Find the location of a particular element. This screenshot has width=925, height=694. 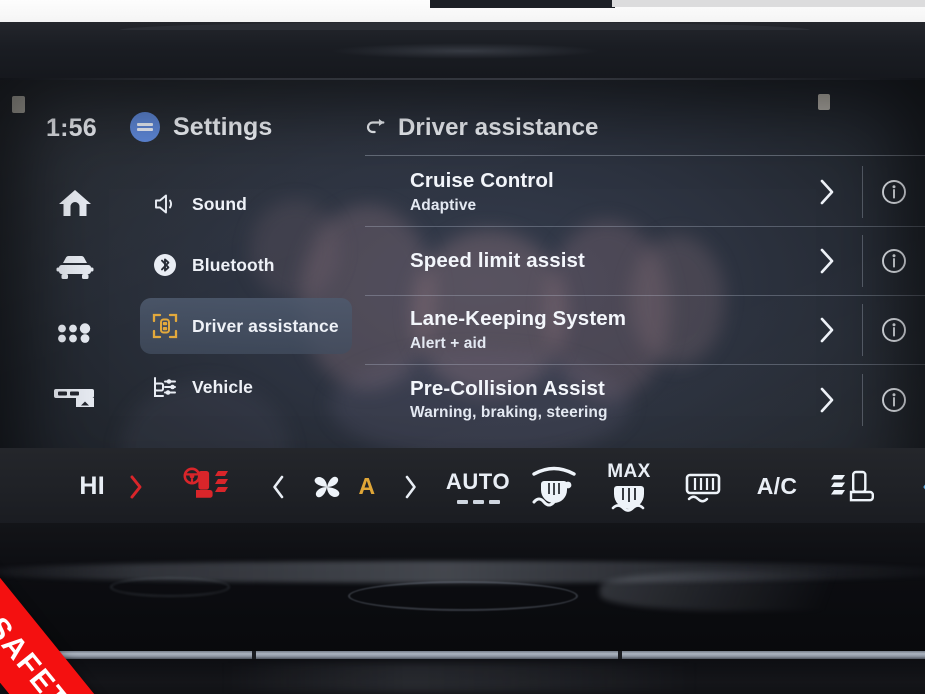

list-item: Speed limit assist is located at coordinates (645, 261).